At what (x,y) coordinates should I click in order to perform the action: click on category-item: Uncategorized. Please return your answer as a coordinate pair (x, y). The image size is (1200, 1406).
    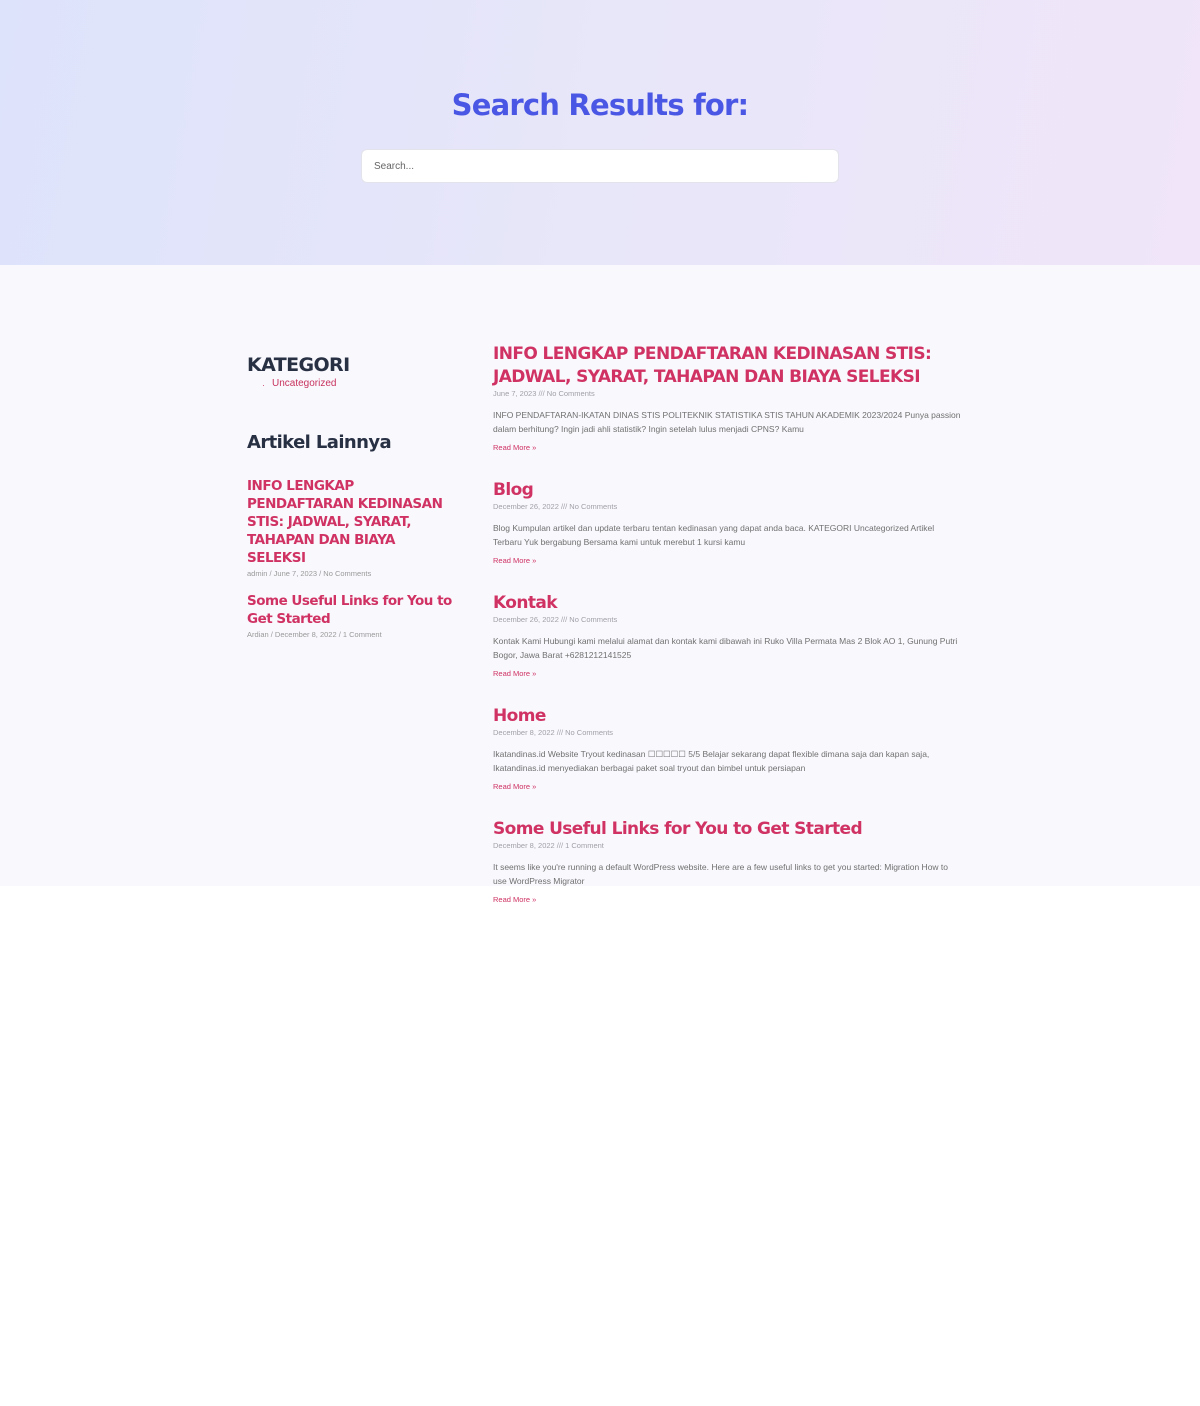
    Looking at the image, I should click on (364, 383).